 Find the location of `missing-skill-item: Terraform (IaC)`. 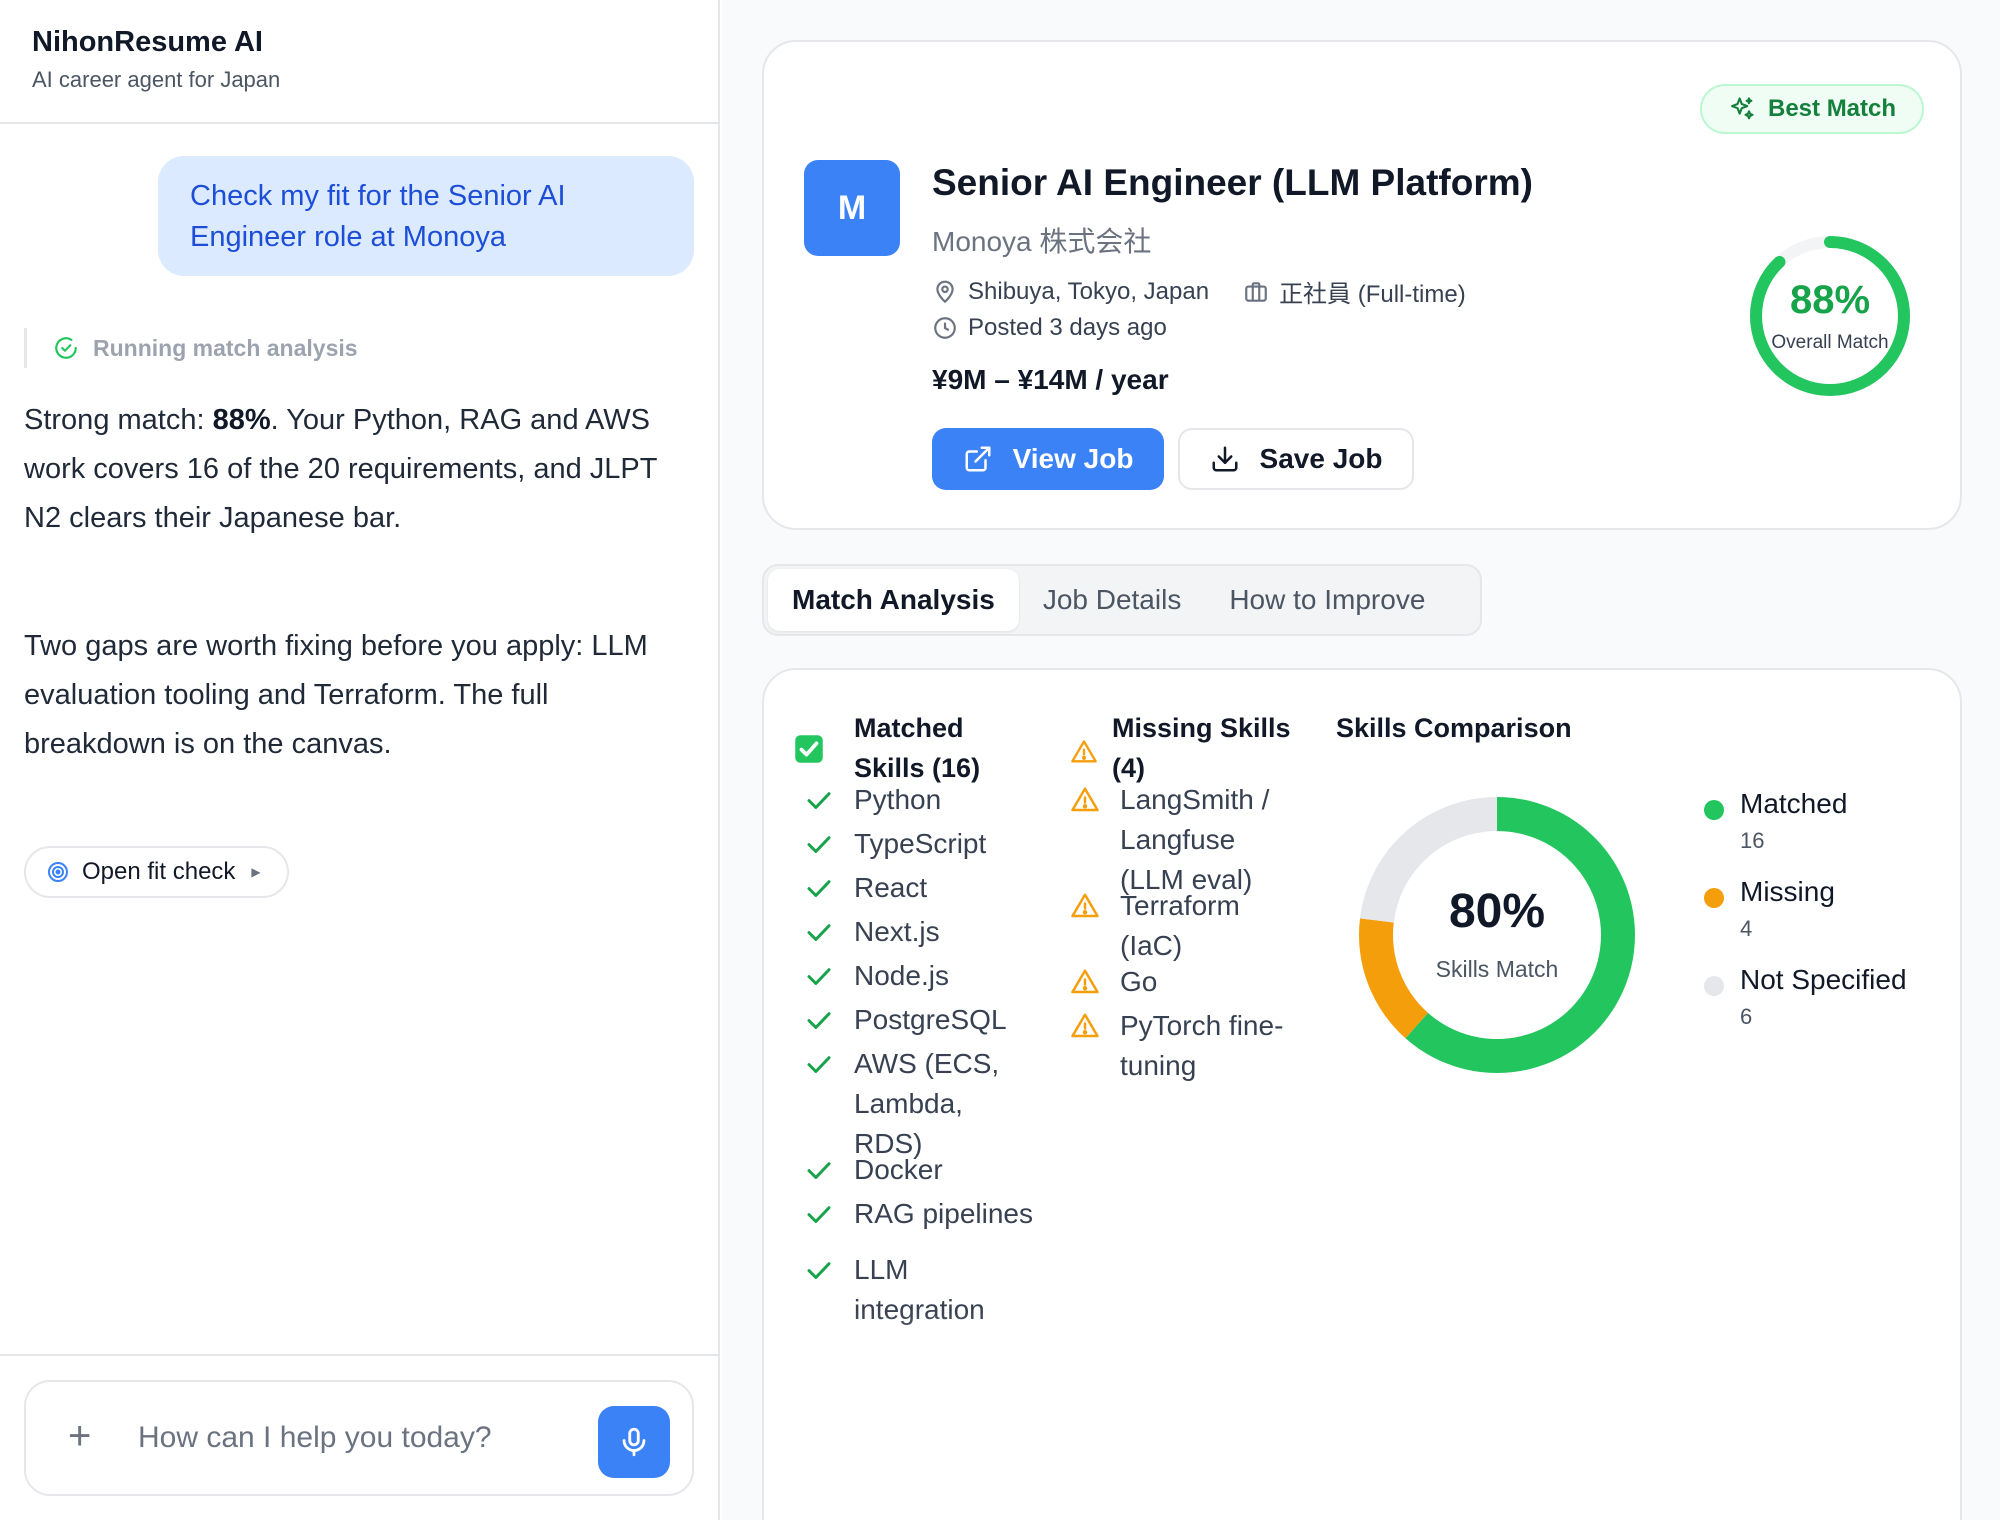

missing-skill-item: Terraform (IaC) is located at coordinates (1185, 926).